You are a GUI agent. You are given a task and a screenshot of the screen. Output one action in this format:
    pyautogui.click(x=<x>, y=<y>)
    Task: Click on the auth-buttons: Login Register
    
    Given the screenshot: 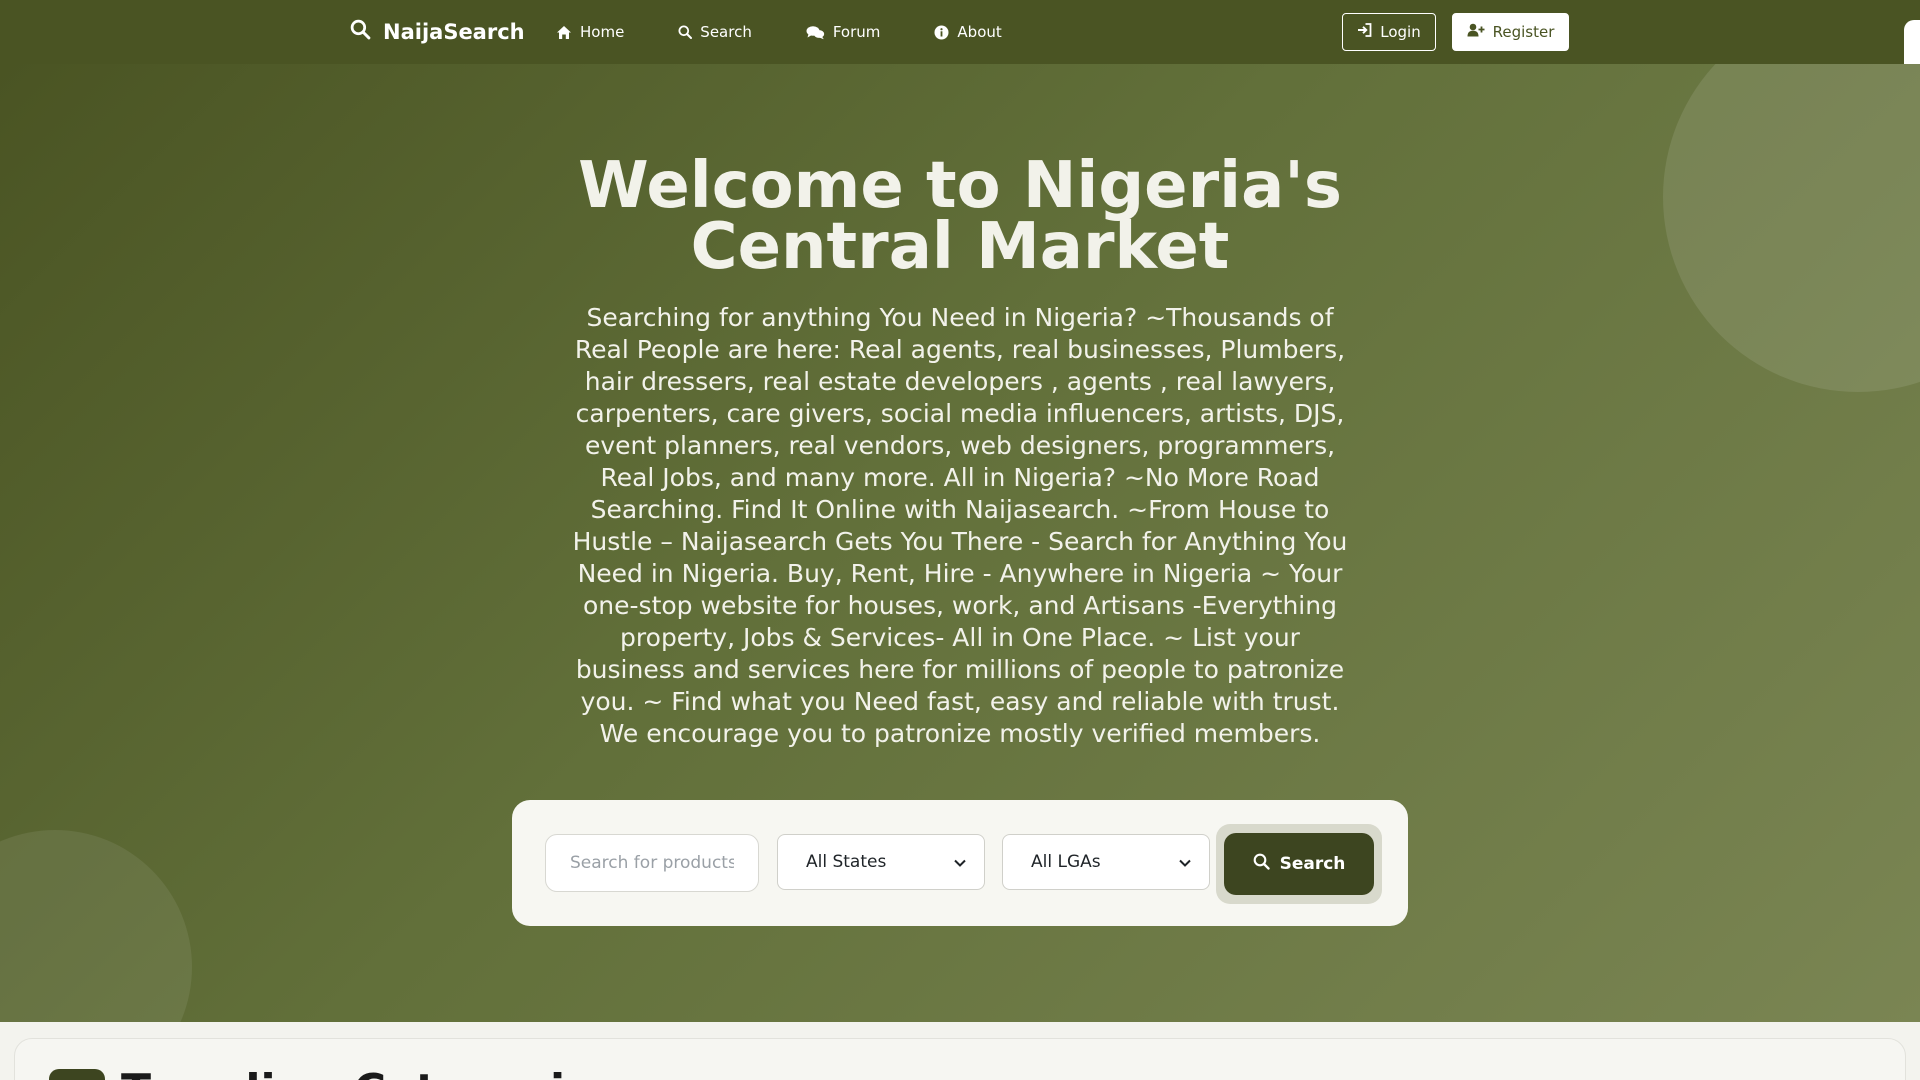 What is the action you would take?
    pyautogui.click(x=1455, y=32)
    